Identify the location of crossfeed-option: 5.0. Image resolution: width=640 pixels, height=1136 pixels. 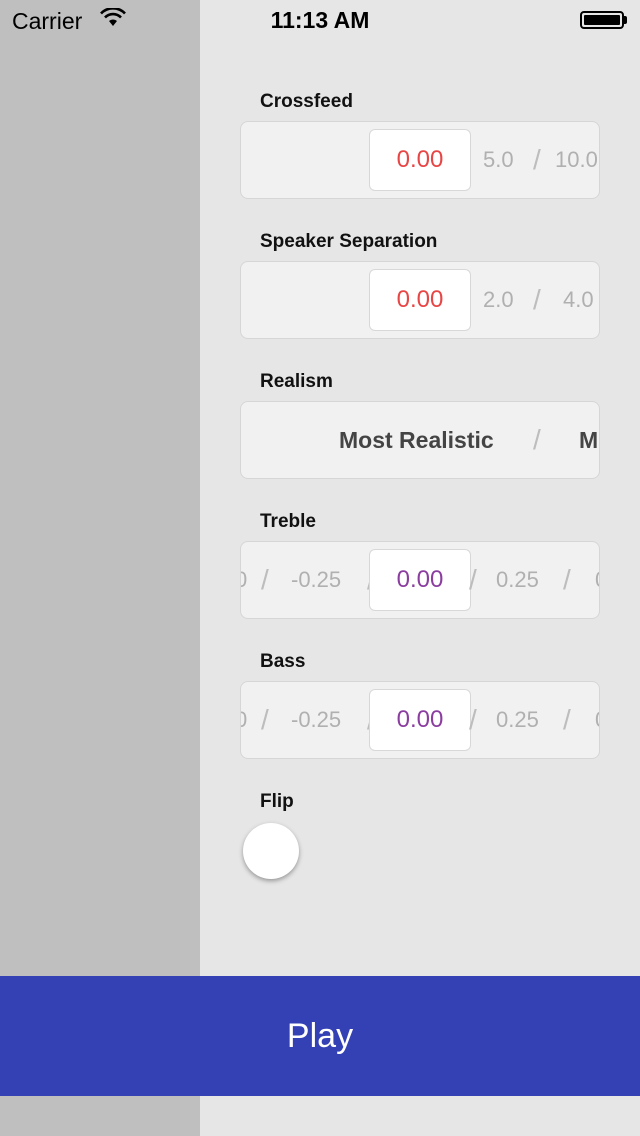
(498, 160).